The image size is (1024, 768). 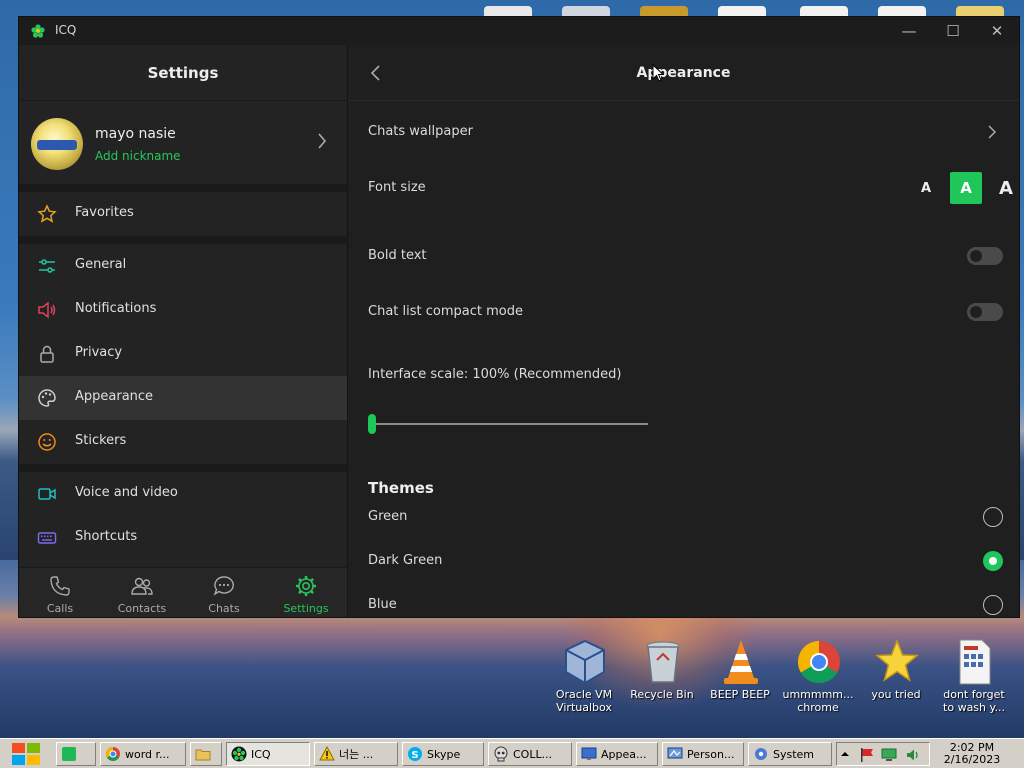 I want to click on mouse-cursor-icon, so click(x=658, y=73).